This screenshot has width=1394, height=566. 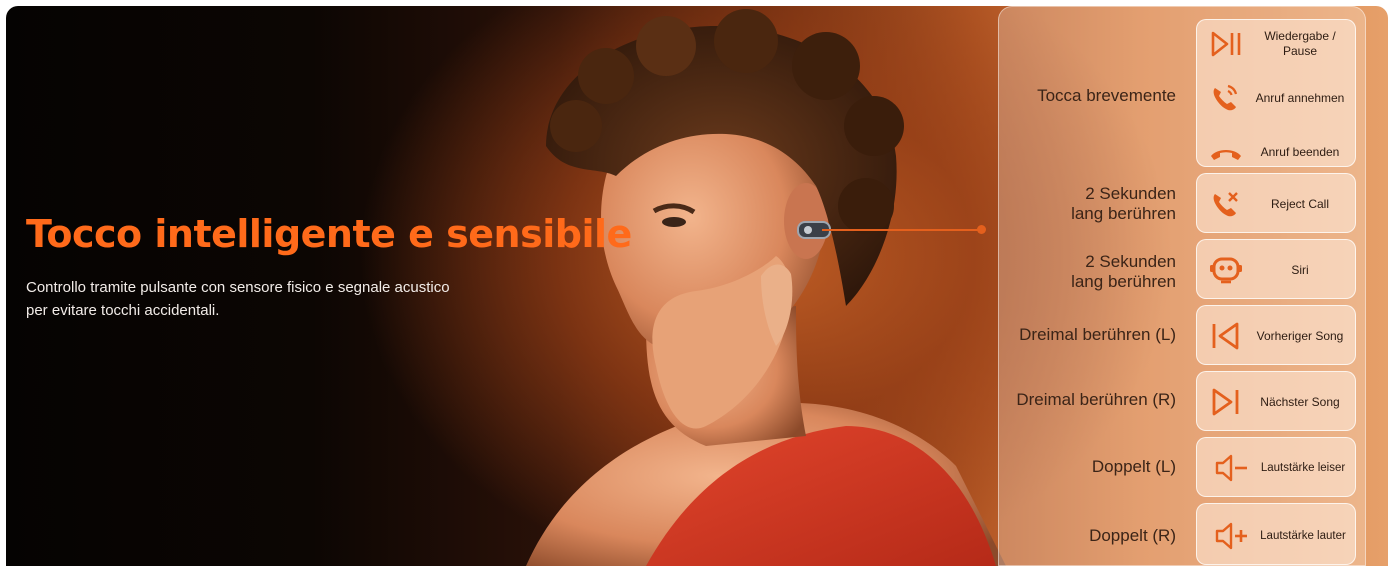 I want to click on action-label: Wiedergabe / Pause, so click(x=1300, y=44).